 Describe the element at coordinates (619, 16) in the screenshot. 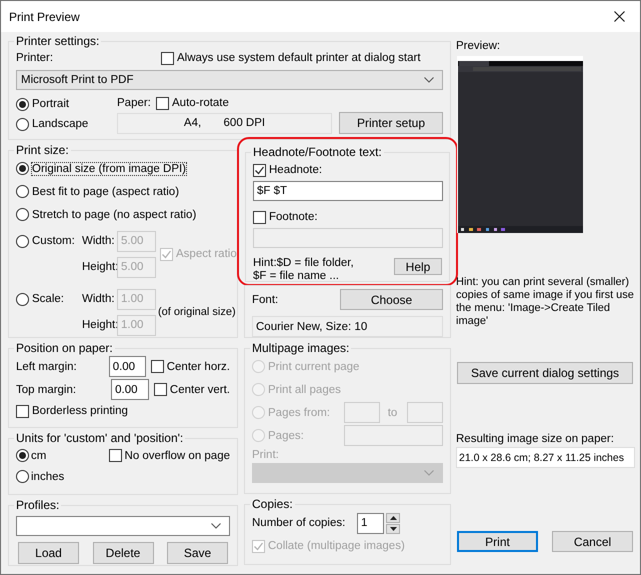

I see `close-icon` at that location.